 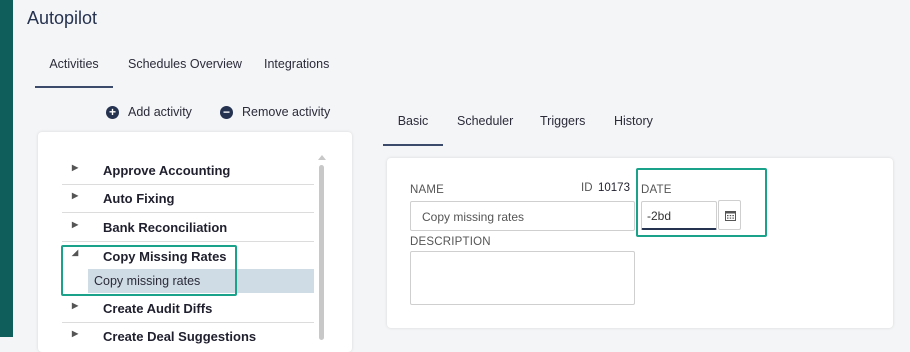 I want to click on description-textarea, so click(x=522, y=278).